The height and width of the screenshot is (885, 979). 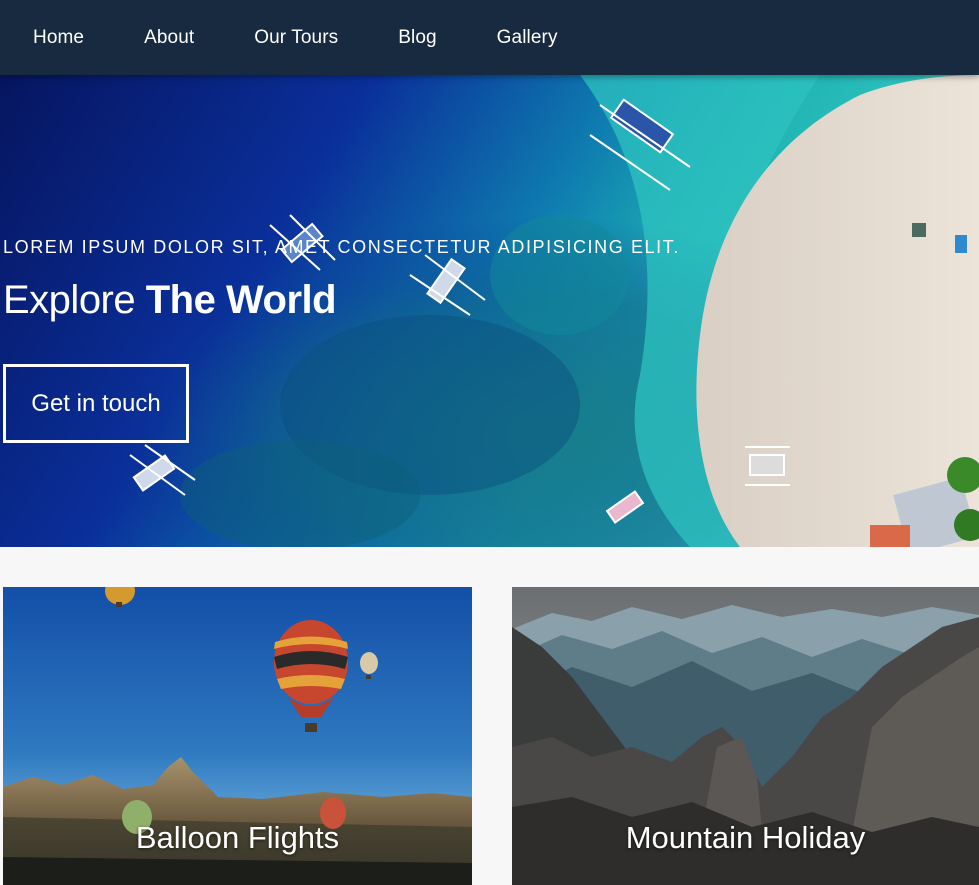 I want to click on main-navbar: Home About Our Tours Blog Gallery, so click(x=489, y=37).